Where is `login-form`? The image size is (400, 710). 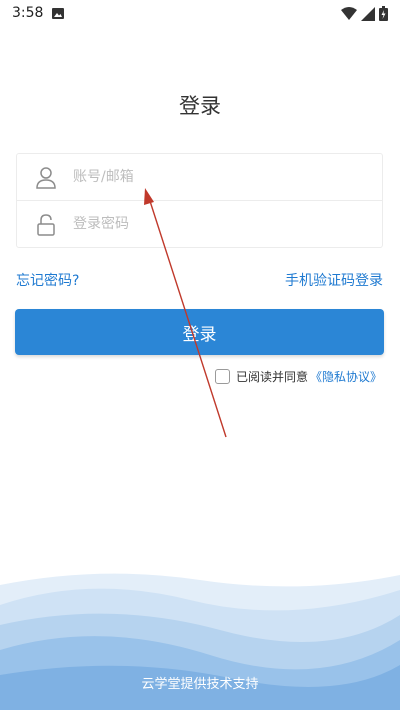 login-form is located at coordinates (199, 200).